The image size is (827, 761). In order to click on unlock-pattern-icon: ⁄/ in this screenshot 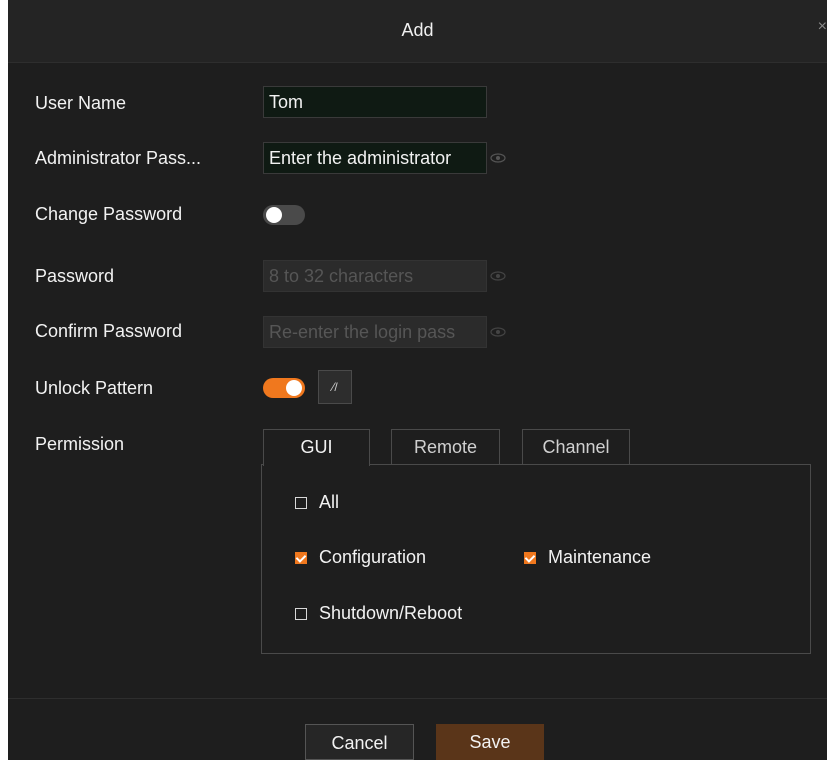, I will do `click(335, 387)`.